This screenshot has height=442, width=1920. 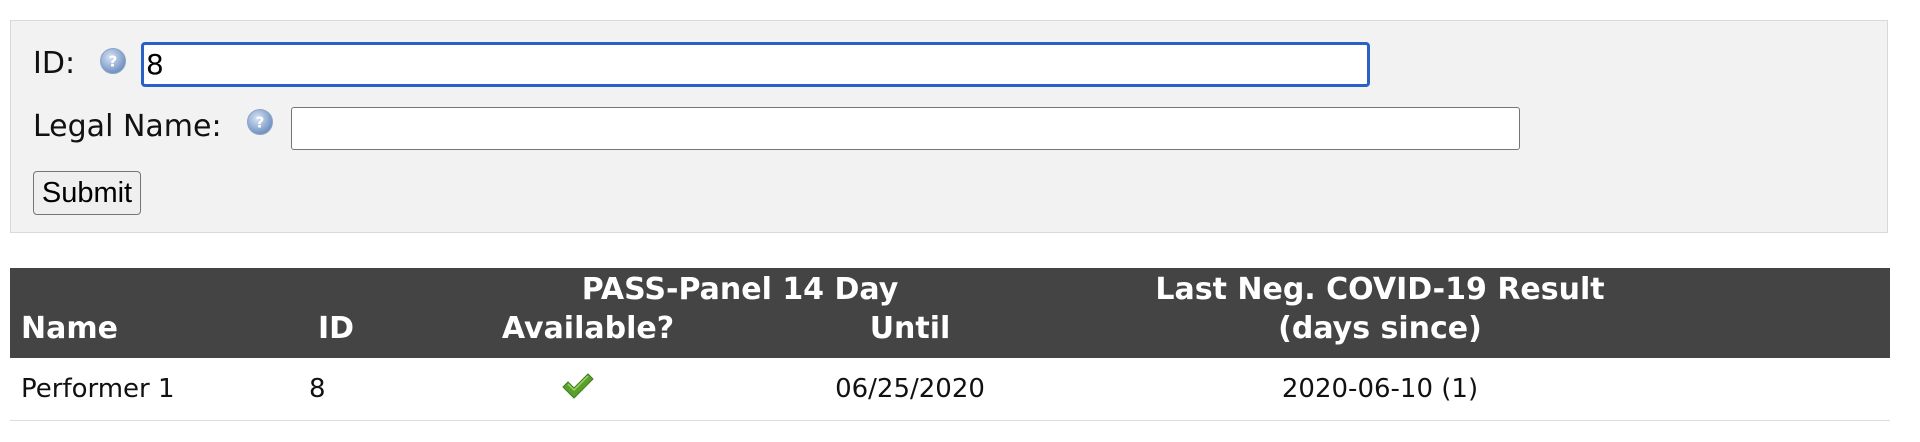 What do you see at coordinates (740, 289) in the screenshot?
I see `column-group-header-pass-panel: PASS-Panel 14 Day` at bounding box center [740, 289].